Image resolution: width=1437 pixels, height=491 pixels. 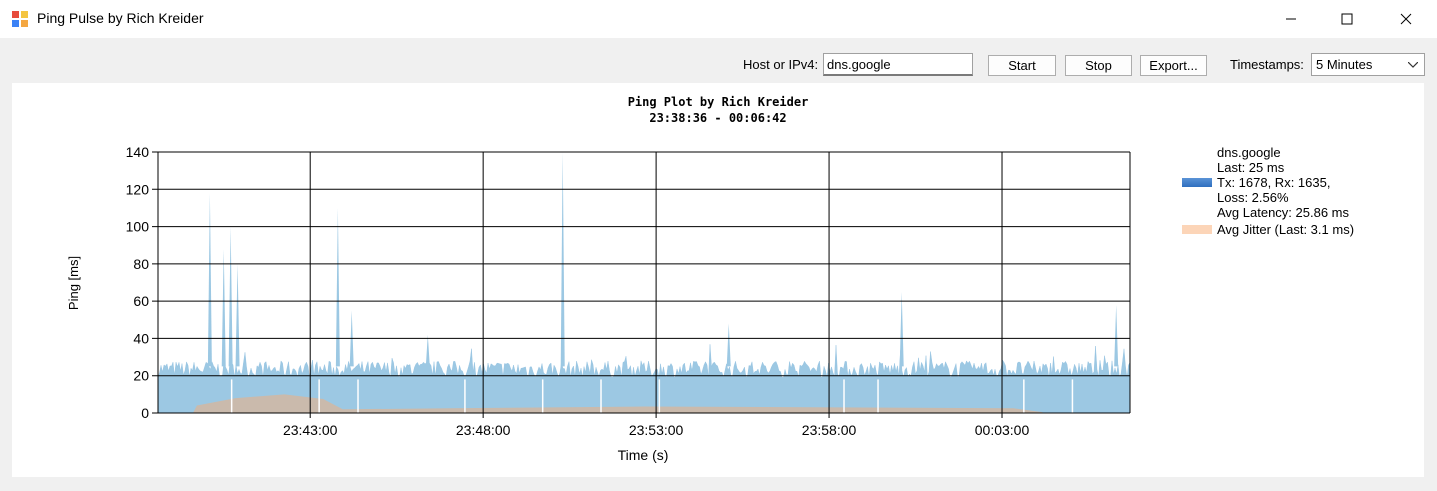 I want to click on close-button, so click(x=1406, y=19).